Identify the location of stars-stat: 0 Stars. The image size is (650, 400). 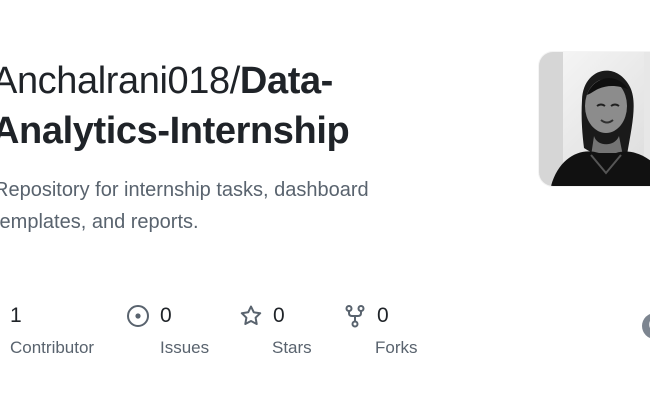
(275, 332).